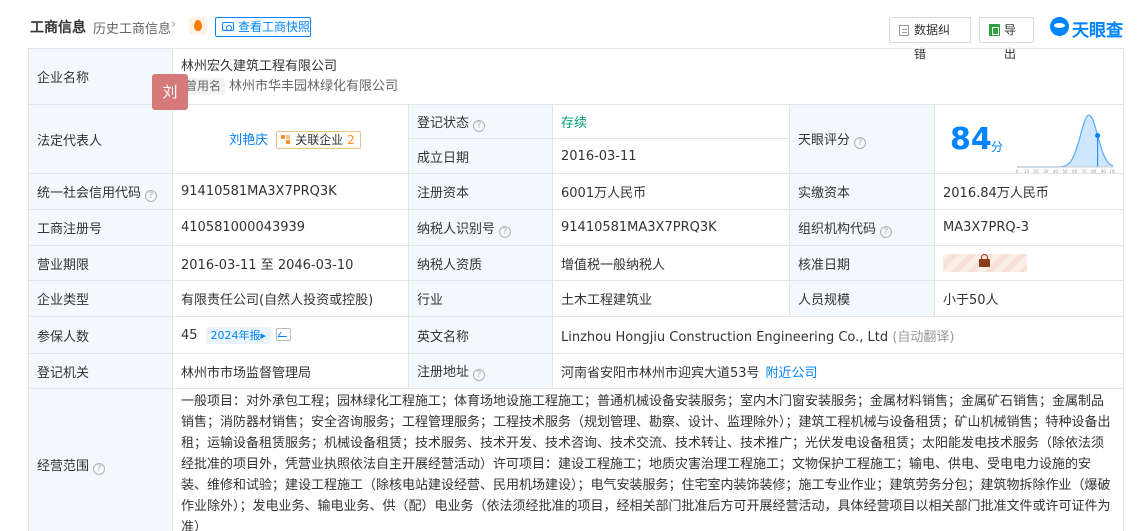  What do you see at coordinates (456, 229) in the screenshot?
I see `taxpayer-id-label: 纳税人识别号` at bounding box center [456, 229].